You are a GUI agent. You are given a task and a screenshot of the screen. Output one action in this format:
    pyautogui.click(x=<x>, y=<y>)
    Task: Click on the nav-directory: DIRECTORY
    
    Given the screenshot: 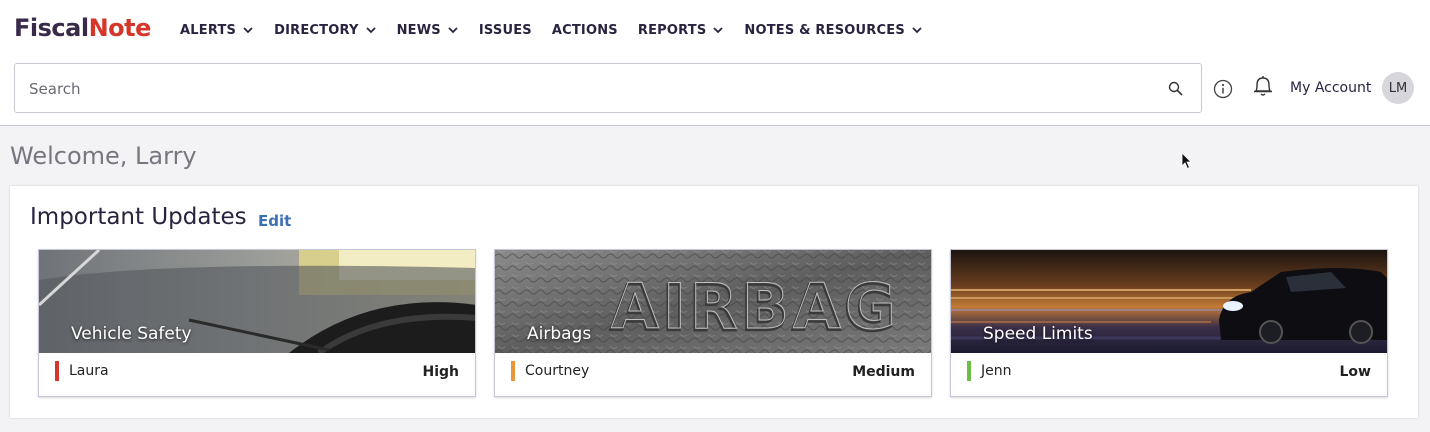 What is the action you would take?
    pyautogui.click(x=325, y=30)
    